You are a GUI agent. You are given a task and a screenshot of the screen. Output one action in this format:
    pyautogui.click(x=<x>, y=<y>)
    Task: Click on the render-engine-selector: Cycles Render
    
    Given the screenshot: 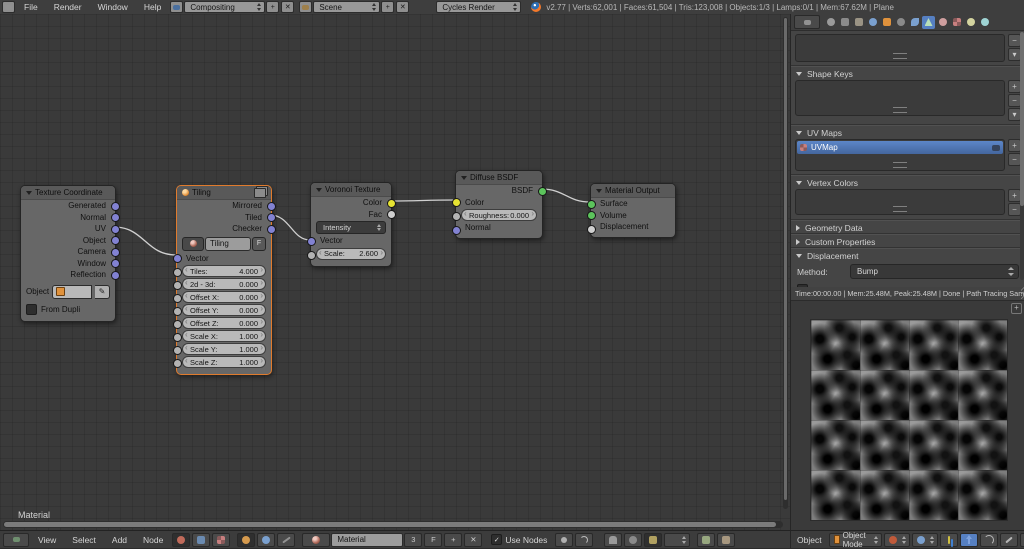 What is the action you would take?
    pyautogui.click(x=479, y=7)
    